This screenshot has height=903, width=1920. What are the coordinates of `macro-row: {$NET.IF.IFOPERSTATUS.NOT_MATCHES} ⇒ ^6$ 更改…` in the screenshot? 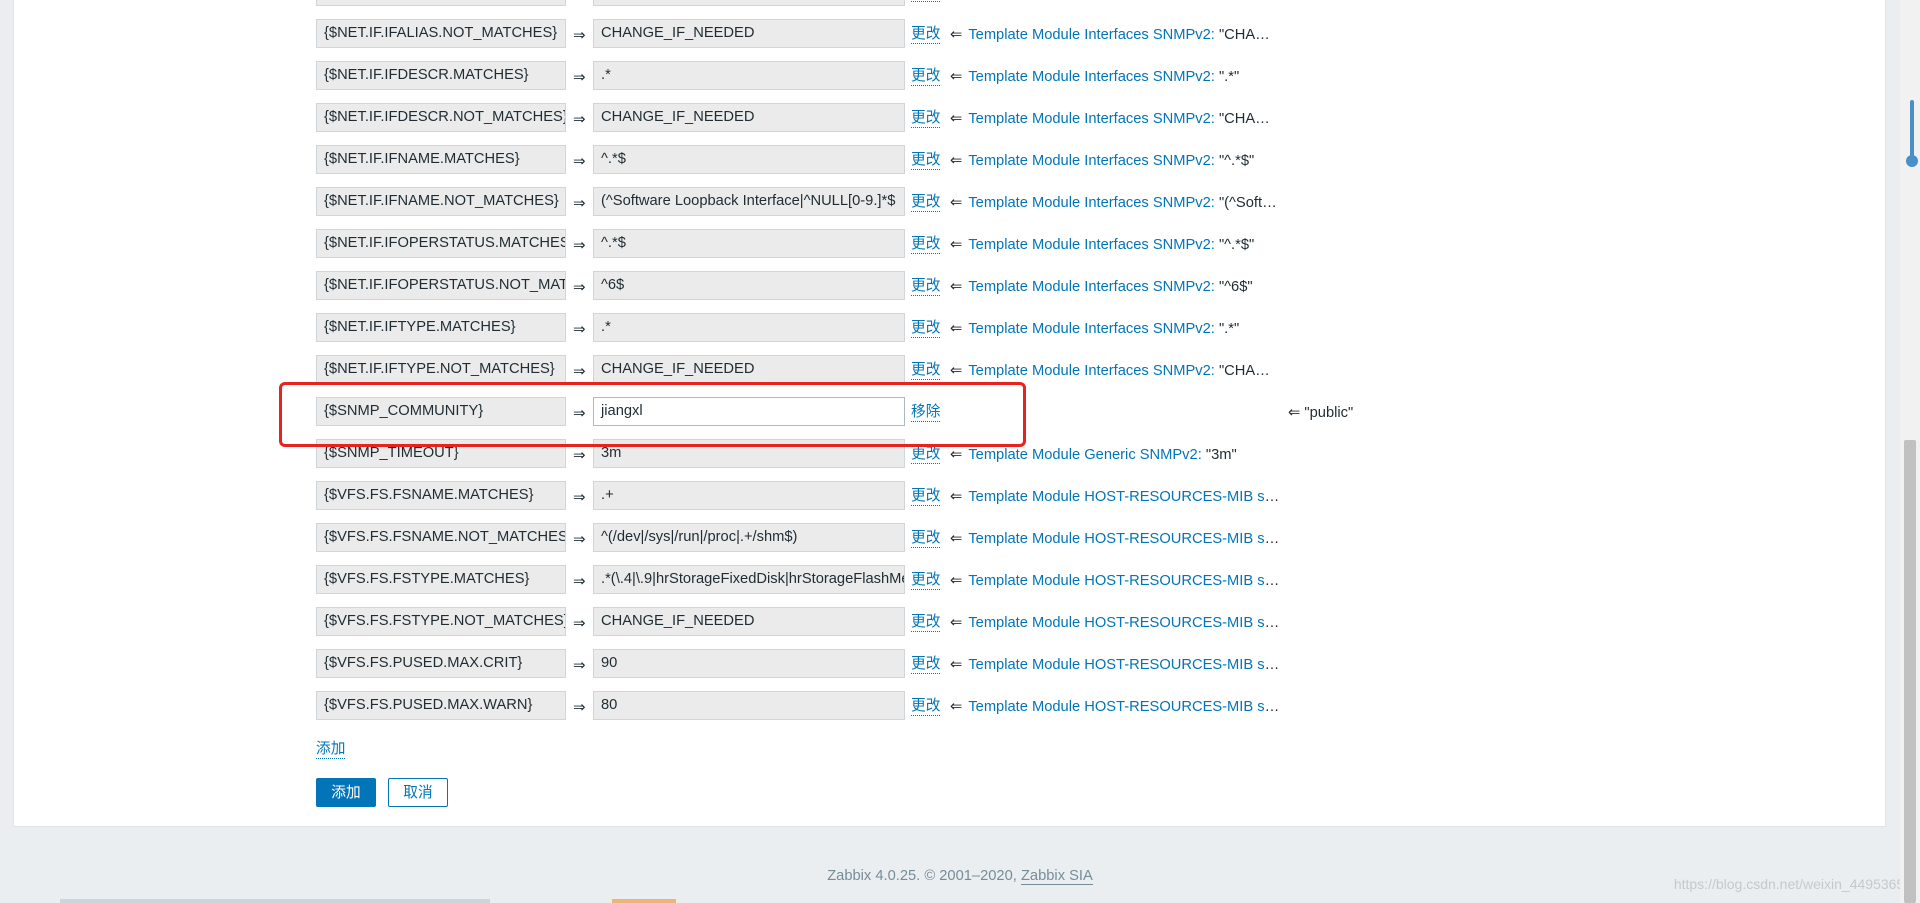 It's located at (960, 289).